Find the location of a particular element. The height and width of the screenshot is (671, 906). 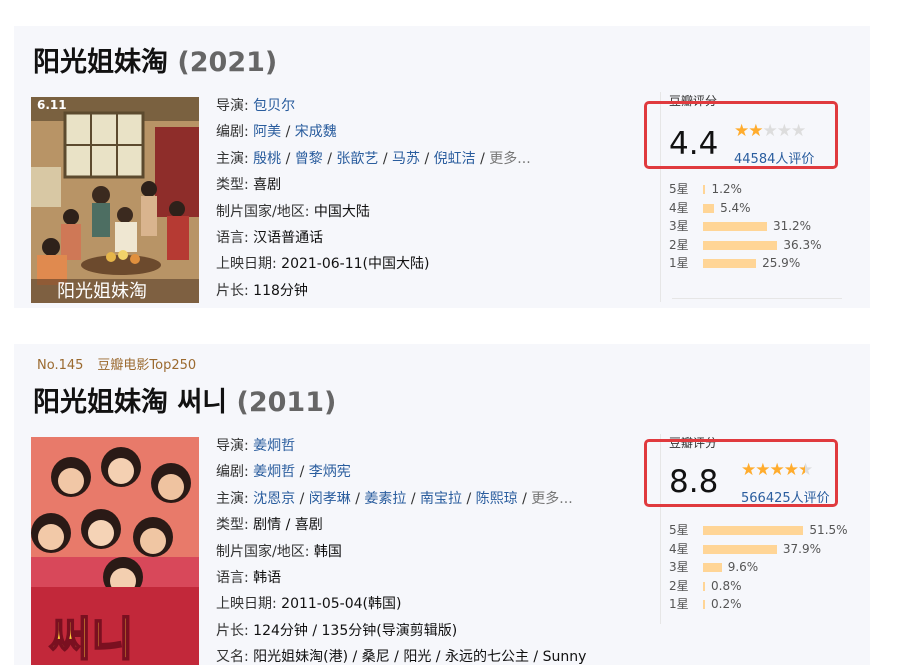

movie-title: 阳光姐妹淘 써니 (2011) is located at coordinates (185, 402).